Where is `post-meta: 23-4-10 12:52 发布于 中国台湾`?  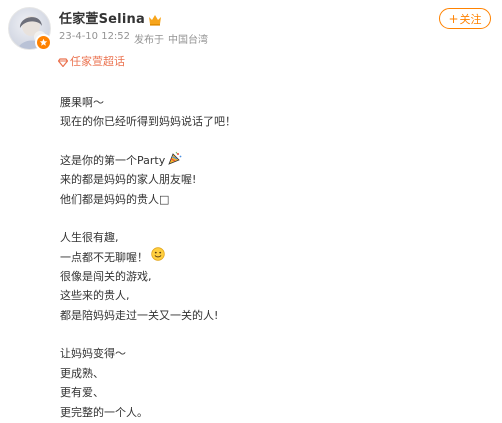
post-meta: 23-4-10 12:52 发布于 中国台湾 is located at coordinates (133, 38).